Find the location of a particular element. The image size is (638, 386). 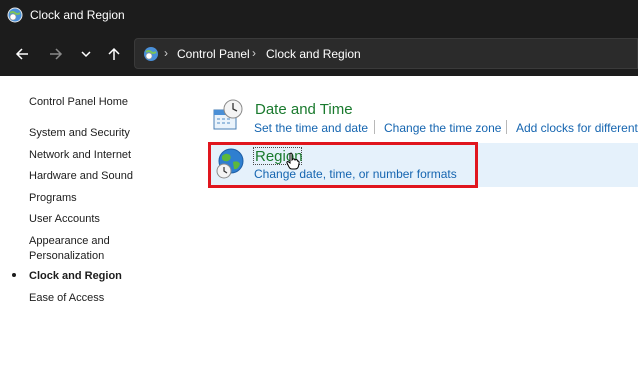

breadcrumb-control-panel: Control Panel is located at coordinates (213, 54).